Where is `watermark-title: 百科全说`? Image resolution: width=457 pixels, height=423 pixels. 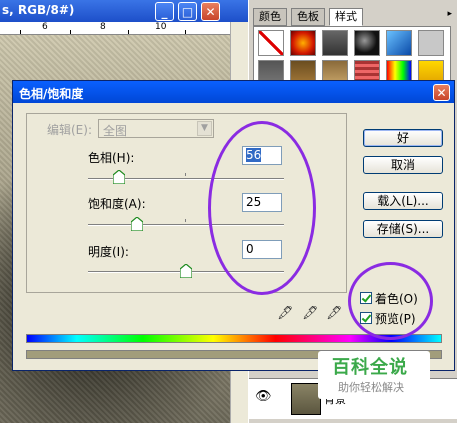
watermark-title: 百科全说 is located at coordinates (370, 367).